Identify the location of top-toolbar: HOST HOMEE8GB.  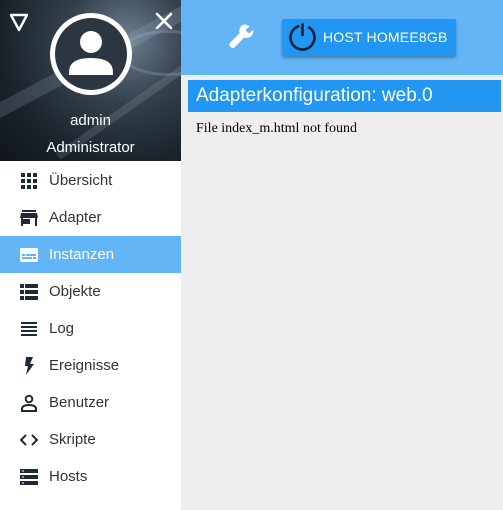
(342, 37).